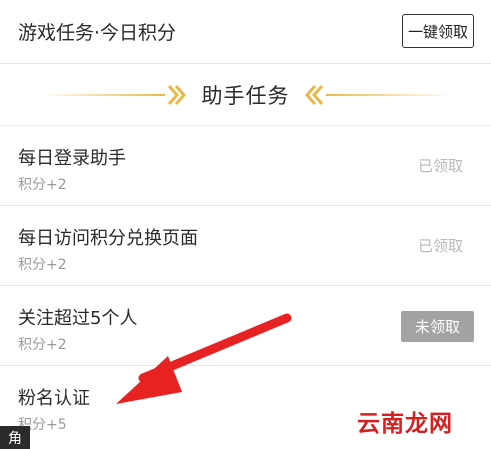  I want to click on task-name: 关注超过5个人, so click(78, 318).